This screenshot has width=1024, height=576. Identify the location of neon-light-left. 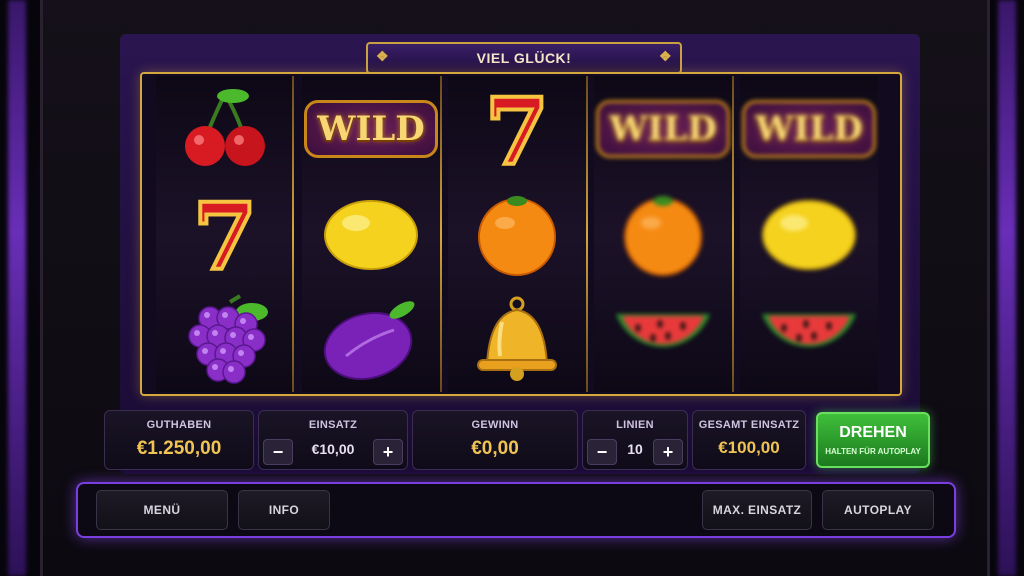
(17, 288).